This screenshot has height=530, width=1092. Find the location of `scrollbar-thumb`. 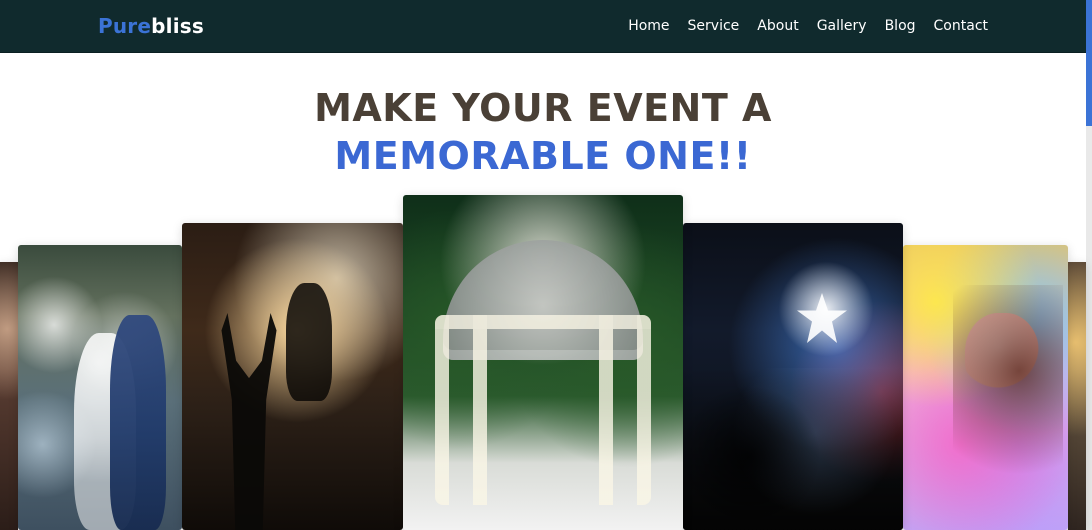

scrollbar-thumb is located at coordinates (1089, 63).